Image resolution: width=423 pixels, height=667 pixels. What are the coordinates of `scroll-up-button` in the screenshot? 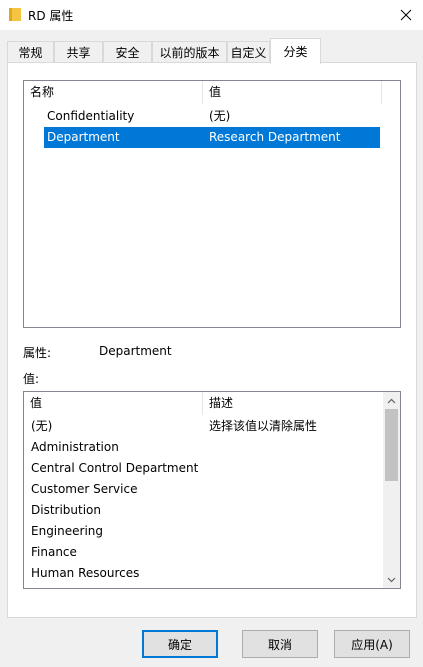 It's located at (391, 400).